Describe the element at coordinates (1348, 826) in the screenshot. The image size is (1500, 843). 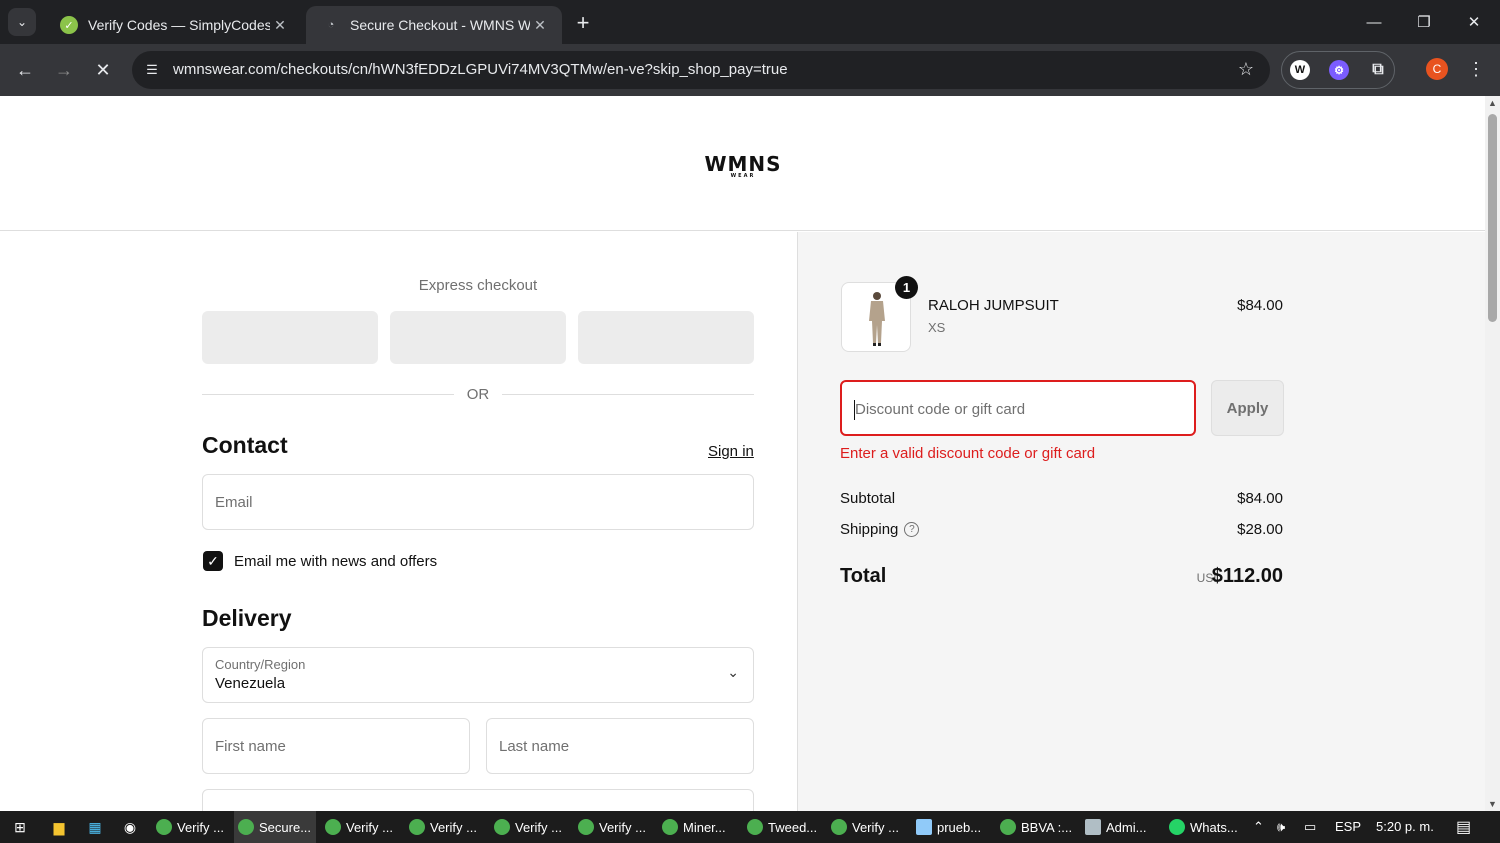
I see `language-indicator: ESP` at that location.